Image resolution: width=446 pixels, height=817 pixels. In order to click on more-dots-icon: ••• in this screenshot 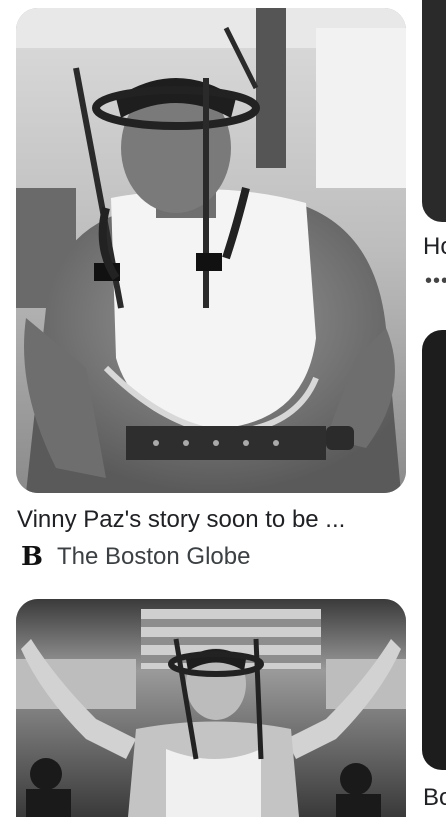, I will do `click(435, 281)`.